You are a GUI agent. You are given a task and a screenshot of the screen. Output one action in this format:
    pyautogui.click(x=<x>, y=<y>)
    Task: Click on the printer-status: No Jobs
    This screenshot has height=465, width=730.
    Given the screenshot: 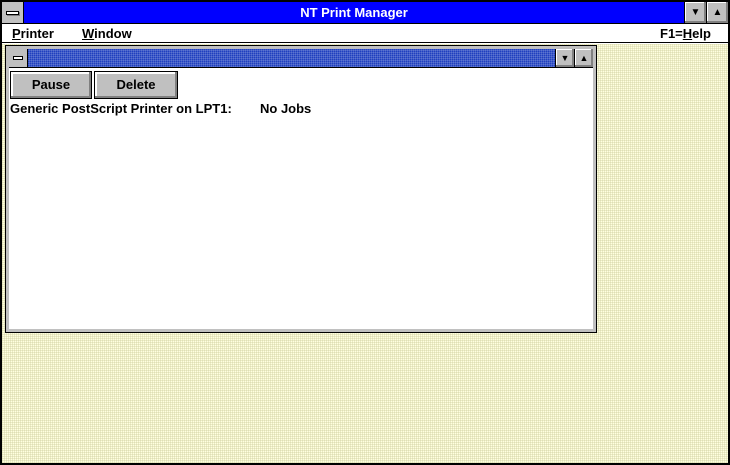 What is the action you would take?
    pyautogui.click(x=286, y=108)
    